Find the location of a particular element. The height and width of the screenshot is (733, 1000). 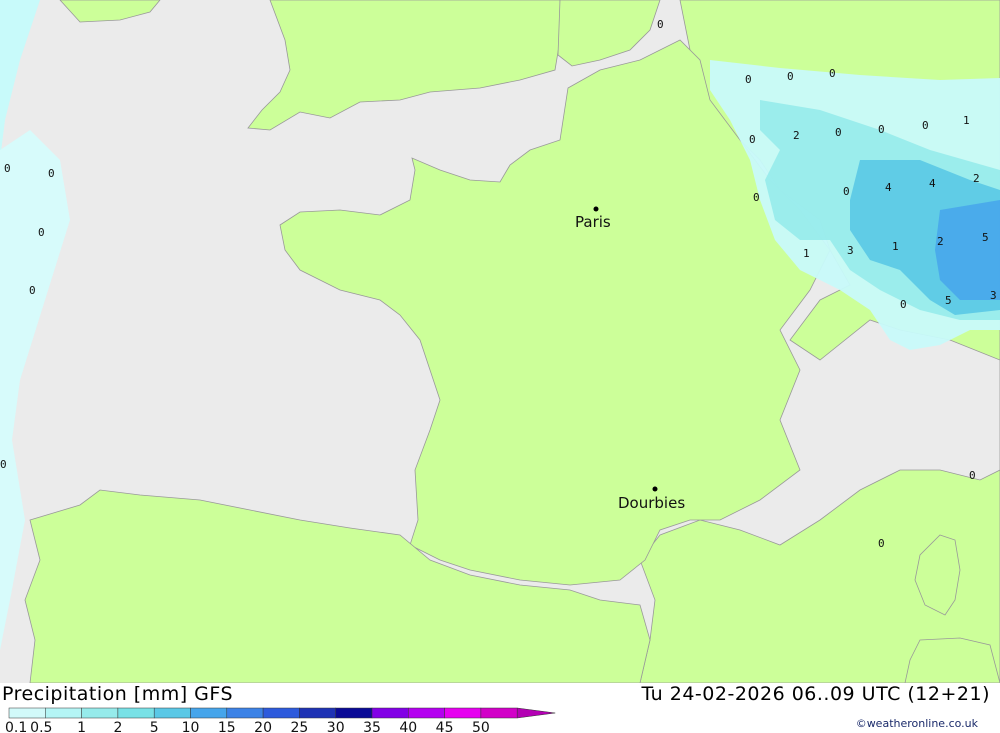

legend-swatches is located at coordinates (282, 713).